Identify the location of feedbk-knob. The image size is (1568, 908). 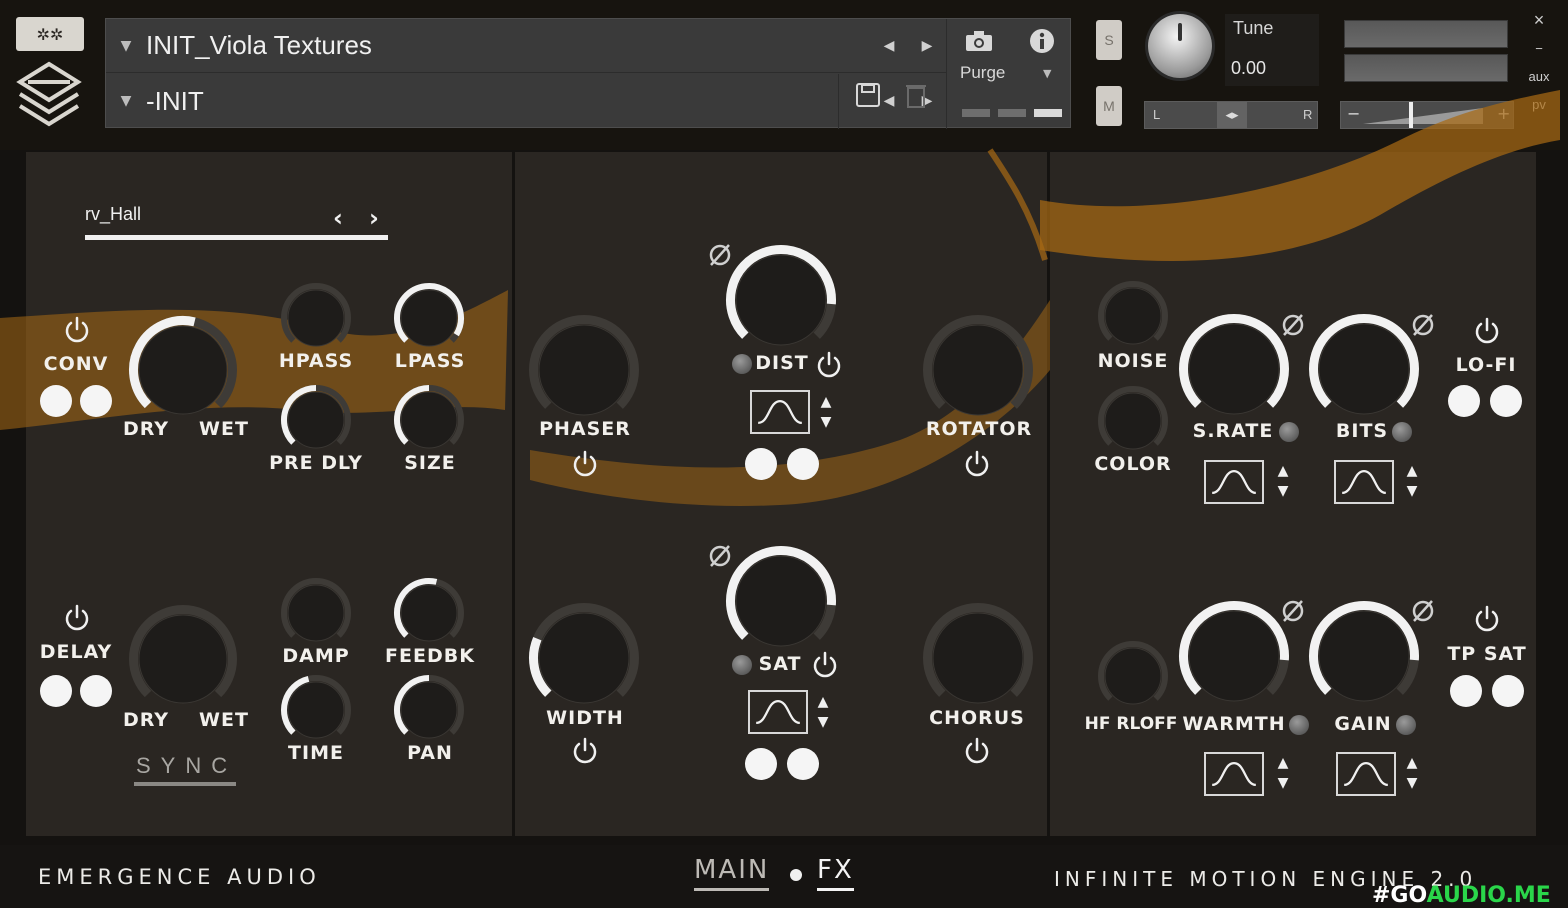
(429, 615).